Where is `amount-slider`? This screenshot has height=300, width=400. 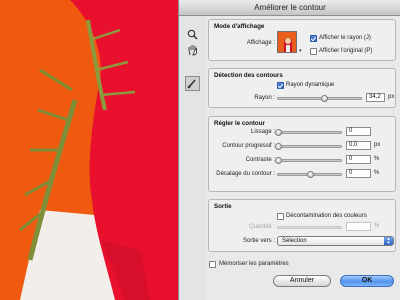
amount-slider is located at coordinates (309, 227).